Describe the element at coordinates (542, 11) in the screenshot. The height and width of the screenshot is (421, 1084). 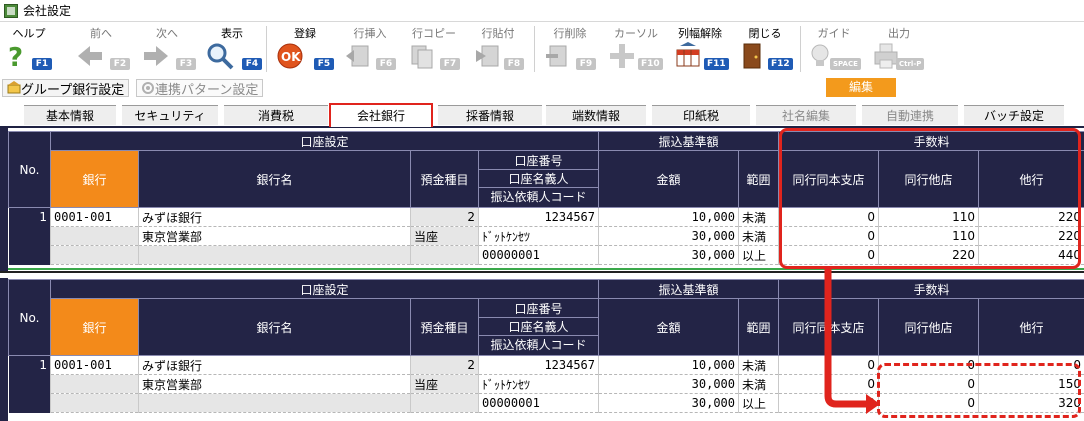
I see `title-bar: 会社設定` at that location.